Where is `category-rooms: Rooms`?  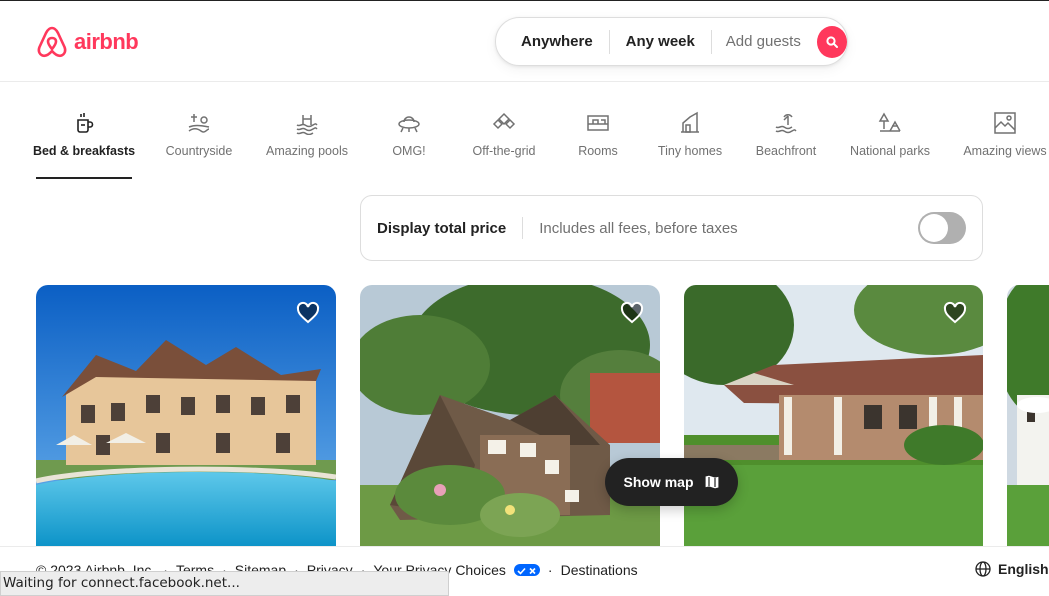
category-rooms: Rooms is located at coordinates (598, 134).